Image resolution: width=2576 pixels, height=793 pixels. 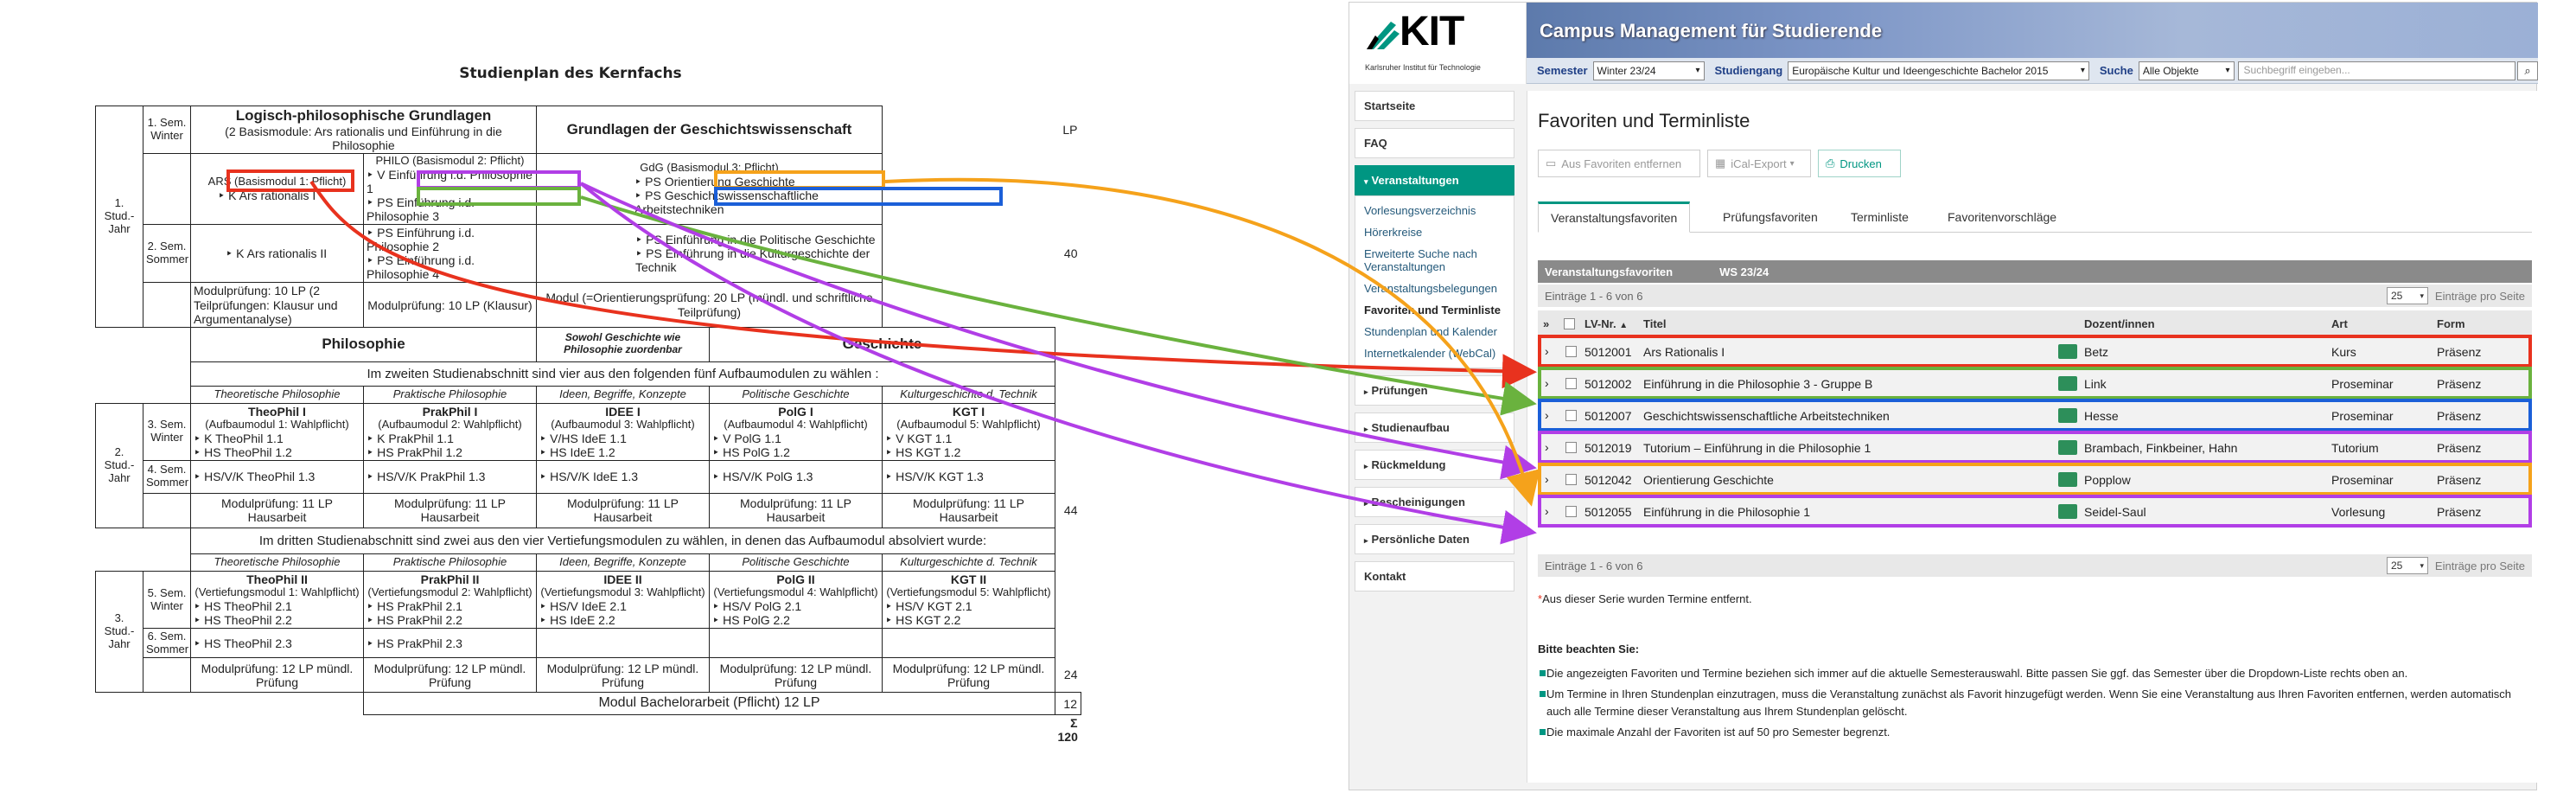 What do you see at coordinates (243, 620) in the screenshot?
I see `m3-b: ‣ HS TheoPhil 2.2` at bounding box center [243, 620].